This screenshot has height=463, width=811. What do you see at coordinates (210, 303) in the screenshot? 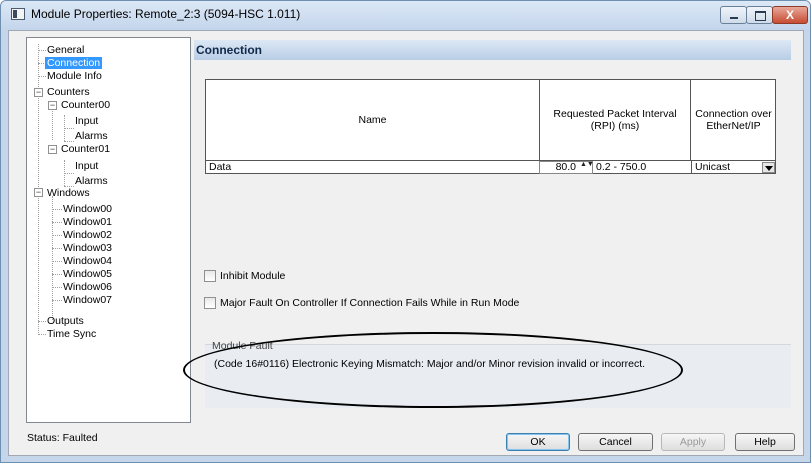
I see `major-fault-checkbox` at bounding box center [210, 303].